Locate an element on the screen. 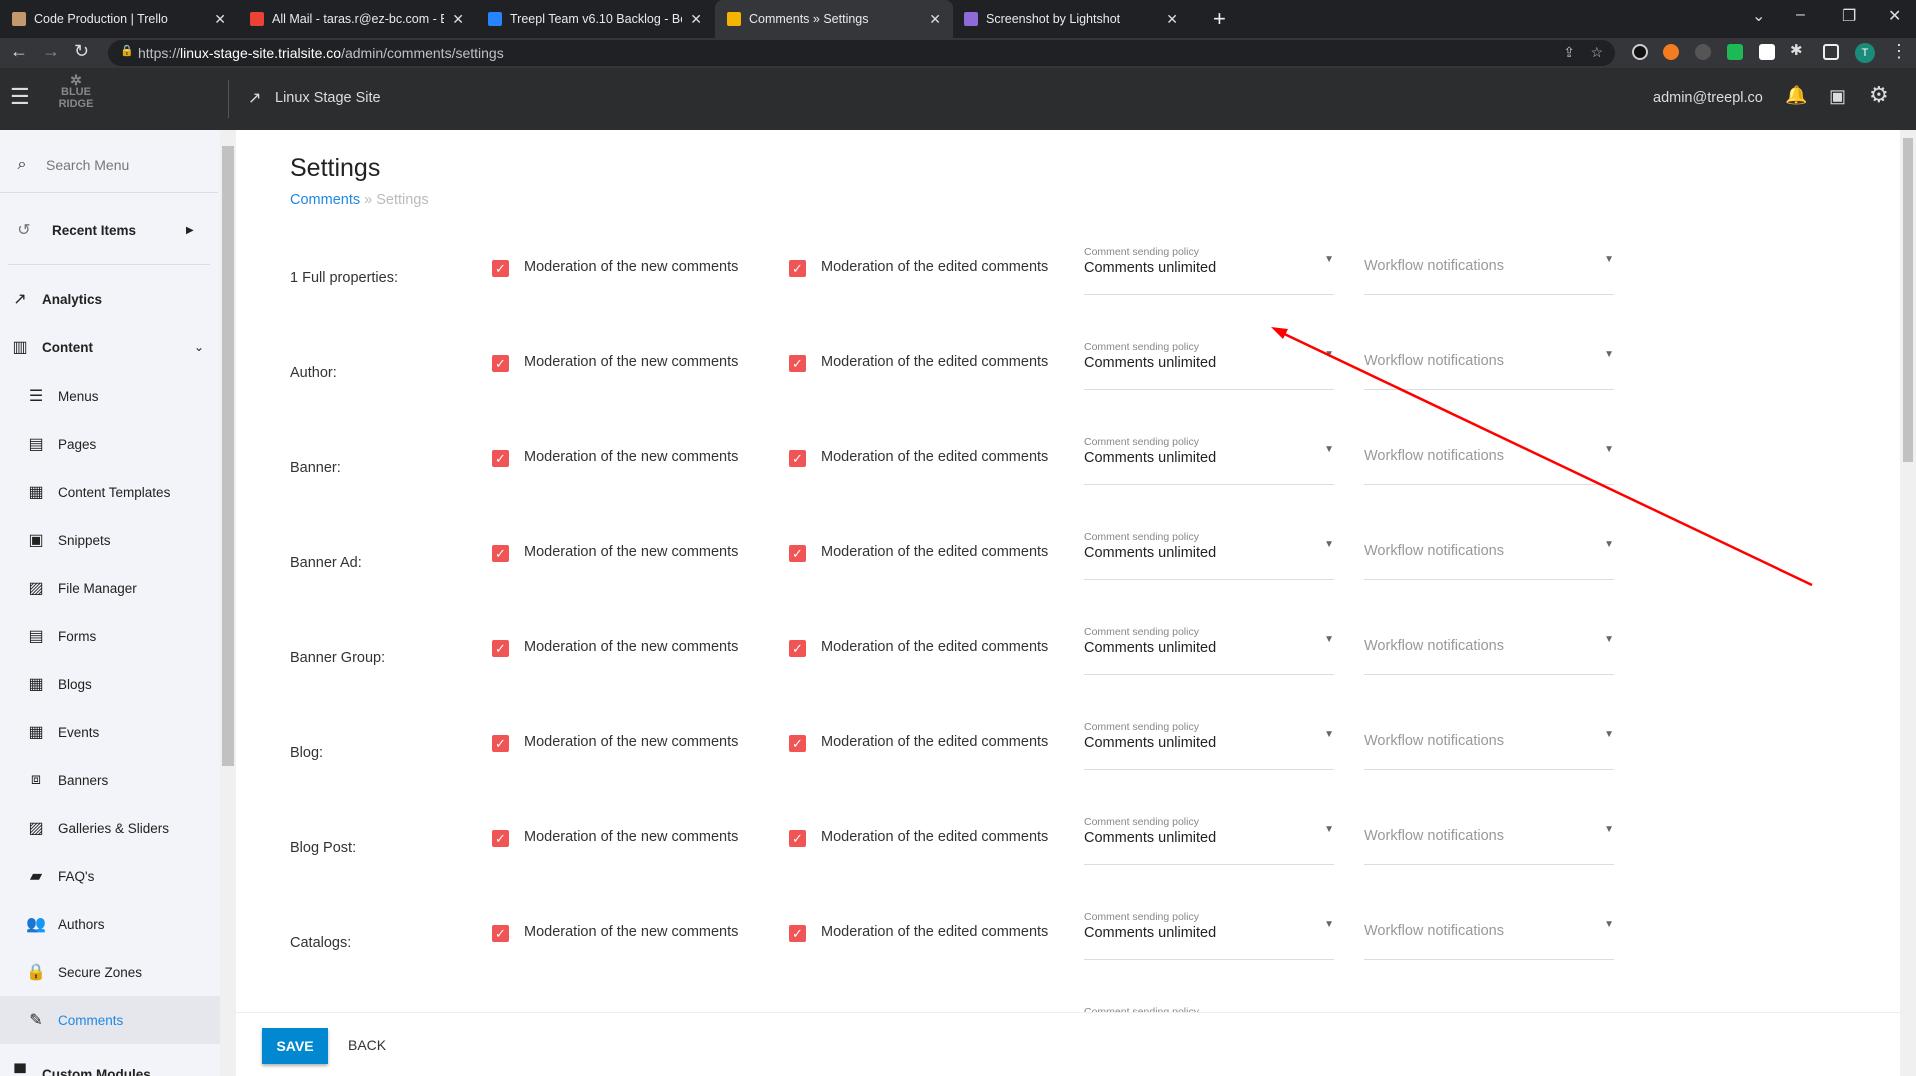 This screenshot has height=1076, width=1916. save-button: SAVE is located at coordinates (295, 1046).